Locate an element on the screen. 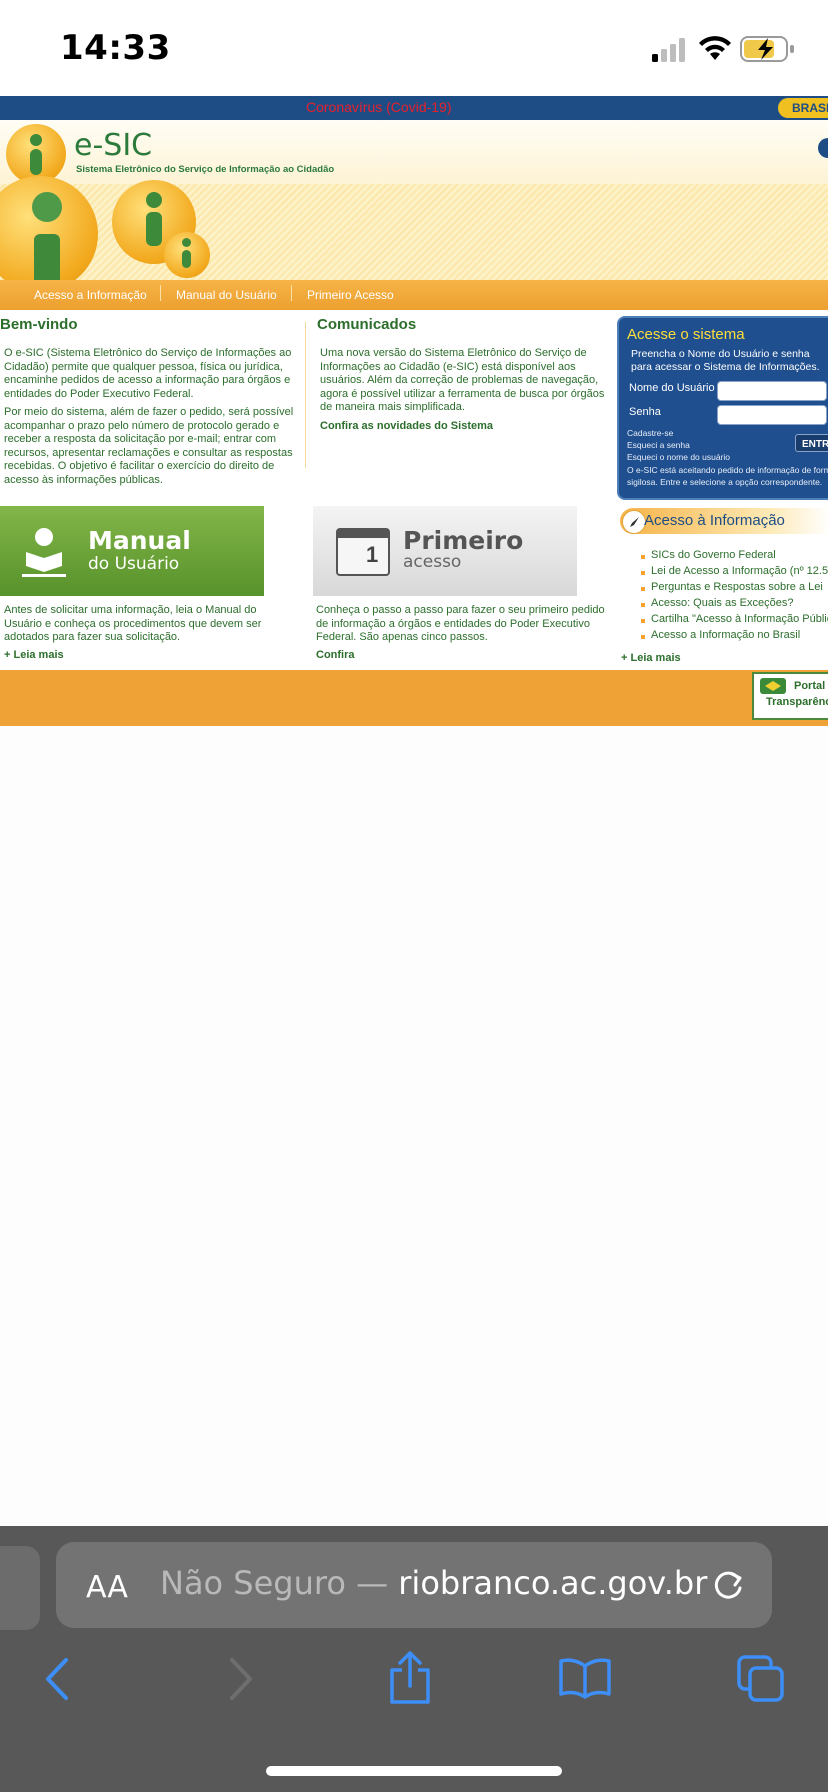 This screenshot has width=828, height=1792. bookmarks-icon is located at coordinates (585, 1678).